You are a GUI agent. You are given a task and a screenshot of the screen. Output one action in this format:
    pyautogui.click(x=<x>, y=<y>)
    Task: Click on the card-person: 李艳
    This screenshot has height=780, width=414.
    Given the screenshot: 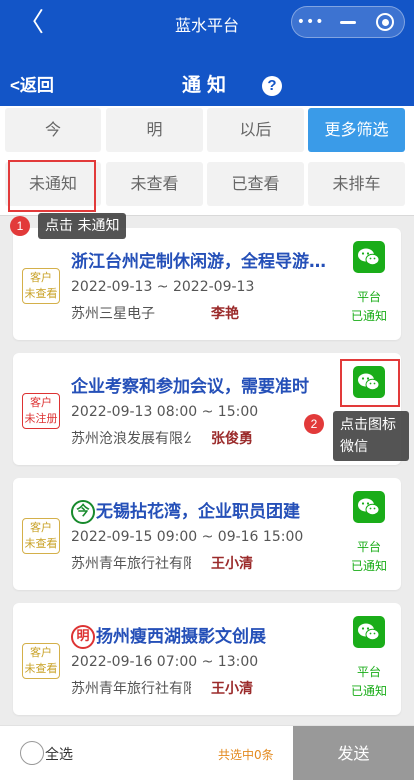 What is the action you would take?
    pyautogui.click(x=225, y=314)
    